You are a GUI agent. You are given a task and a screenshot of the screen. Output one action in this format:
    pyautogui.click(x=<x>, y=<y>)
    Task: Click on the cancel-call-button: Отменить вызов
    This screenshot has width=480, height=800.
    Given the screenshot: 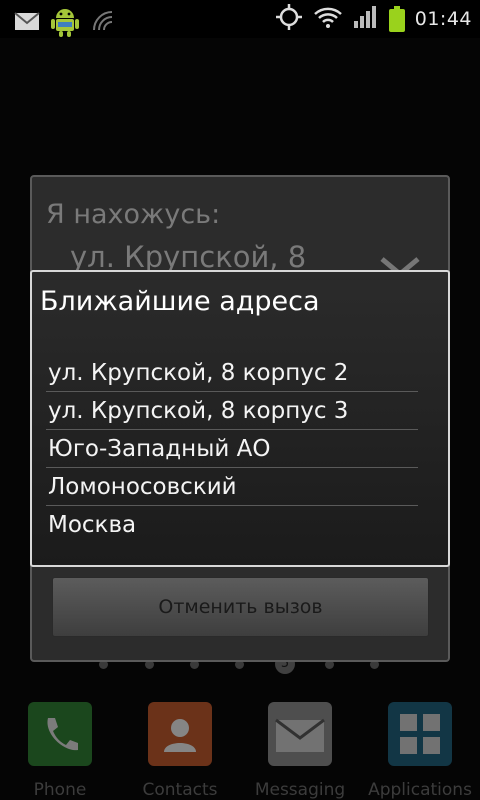 What is the action you would take?
    pyautogui.click(x=240, y=607)
    